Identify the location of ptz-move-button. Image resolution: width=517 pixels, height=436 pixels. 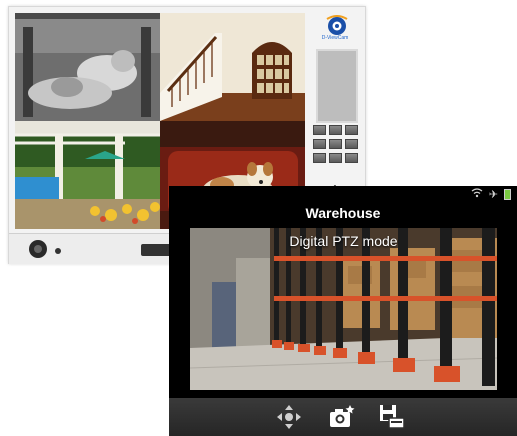
(289, 417).